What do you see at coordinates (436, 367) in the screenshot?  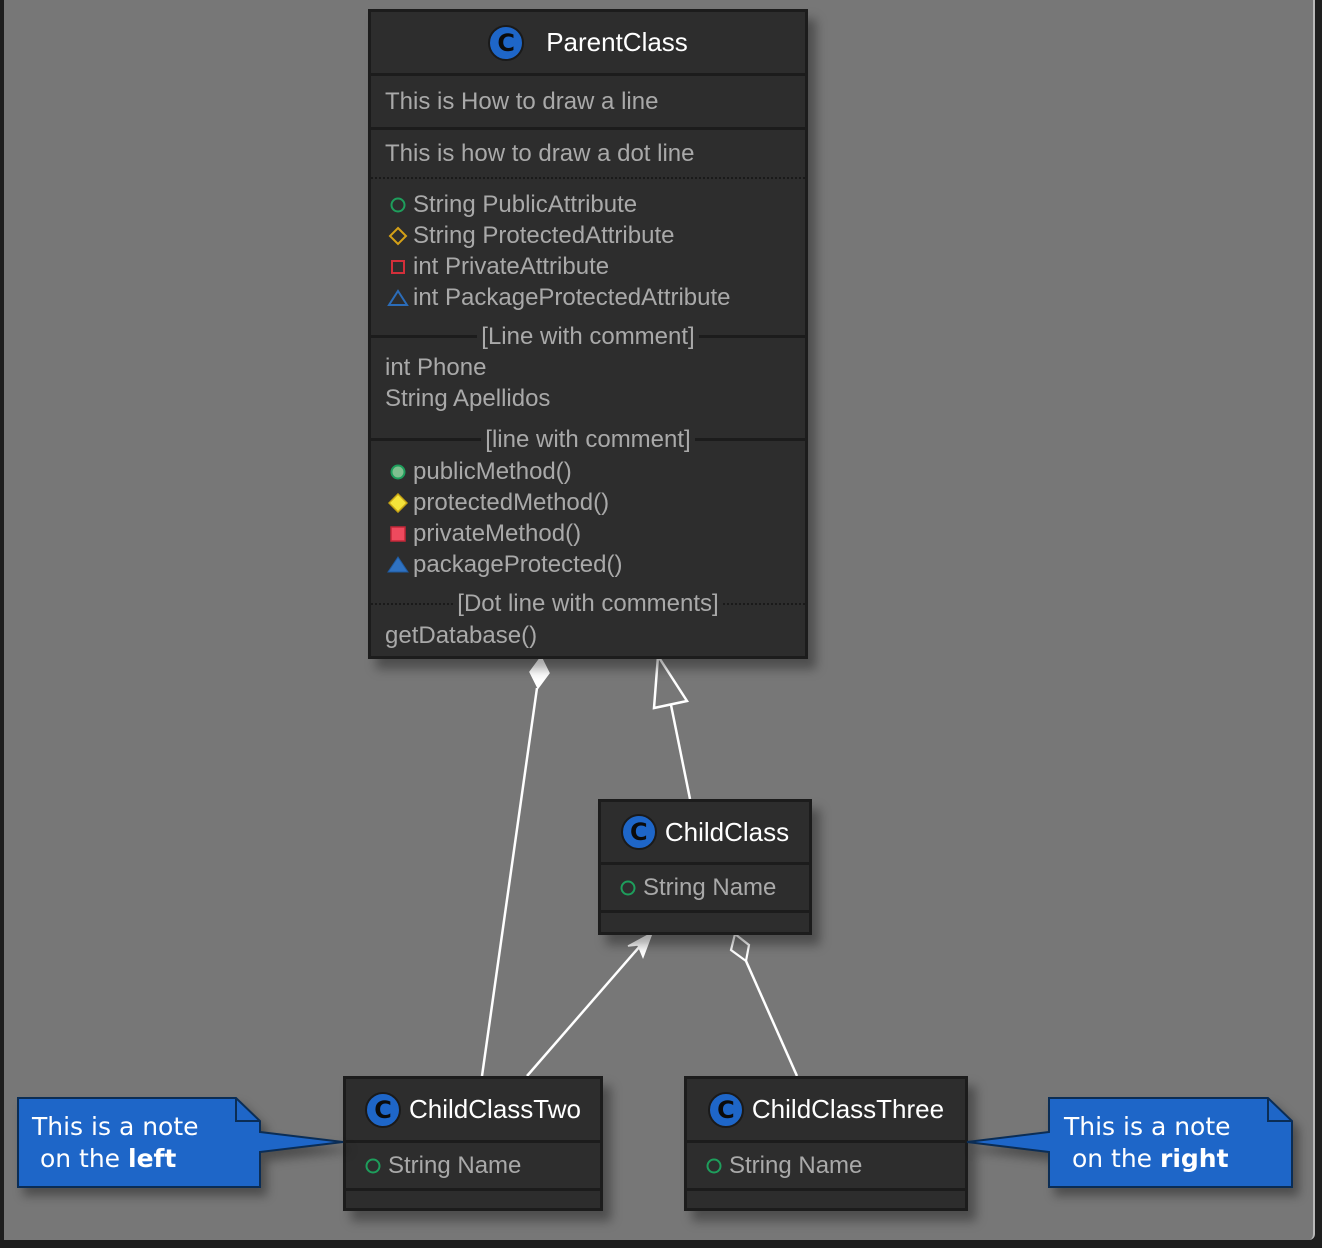 I see `field-text: int Phone` at bounding box center [436, 367].